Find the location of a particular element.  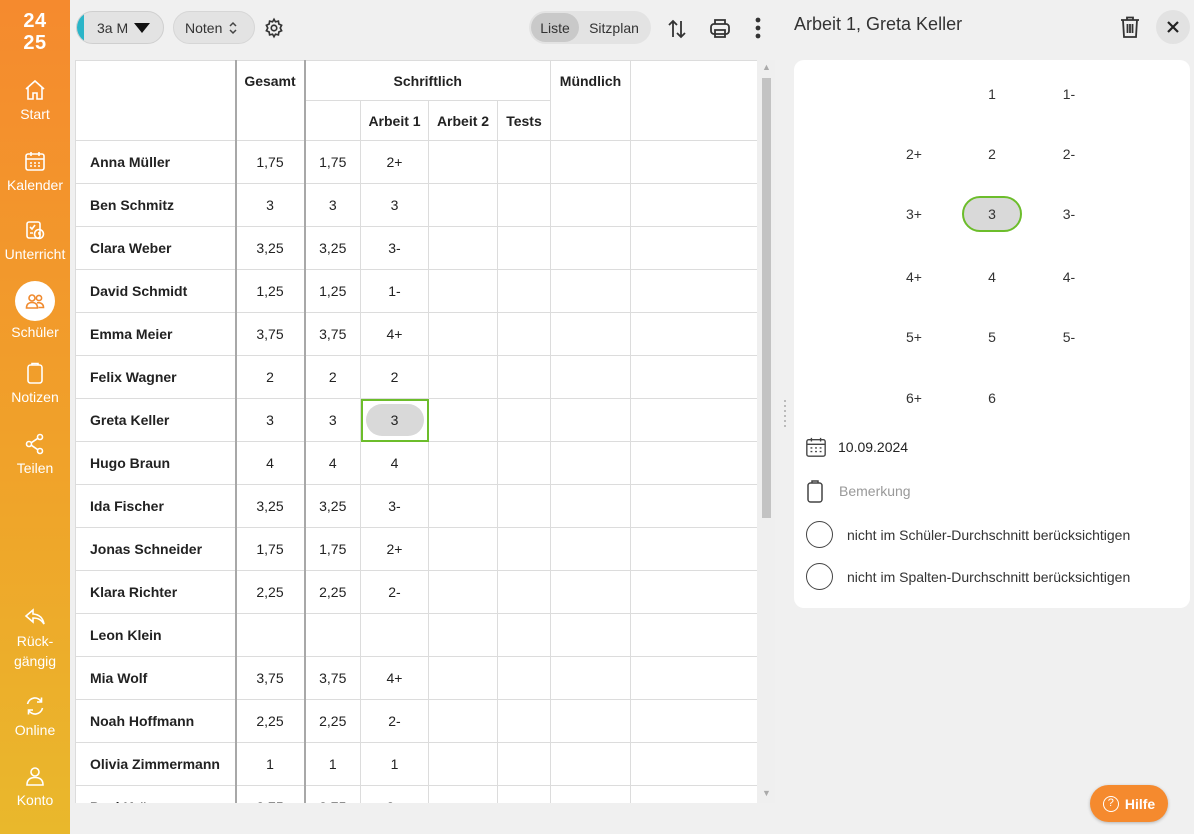

student-name: Jonas Schneider is located at coordinates (155, 549).